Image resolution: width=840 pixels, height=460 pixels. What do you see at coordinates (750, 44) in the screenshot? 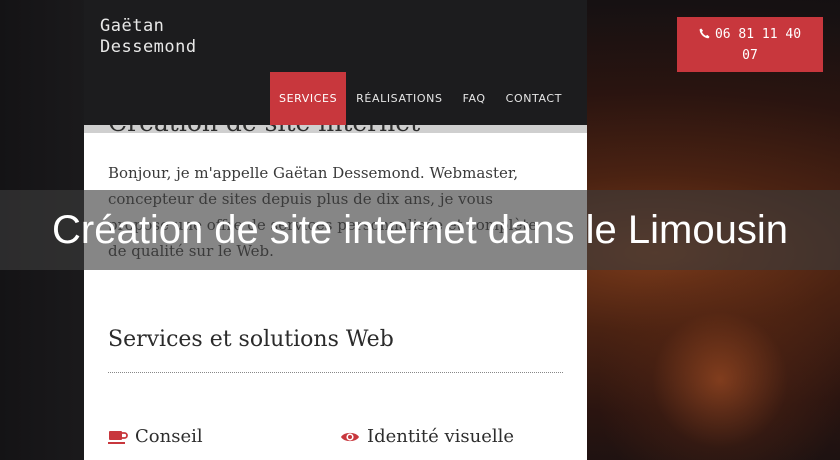
I see `phone-button: 06 81 11 40 07` at bounding box center [750, 44].